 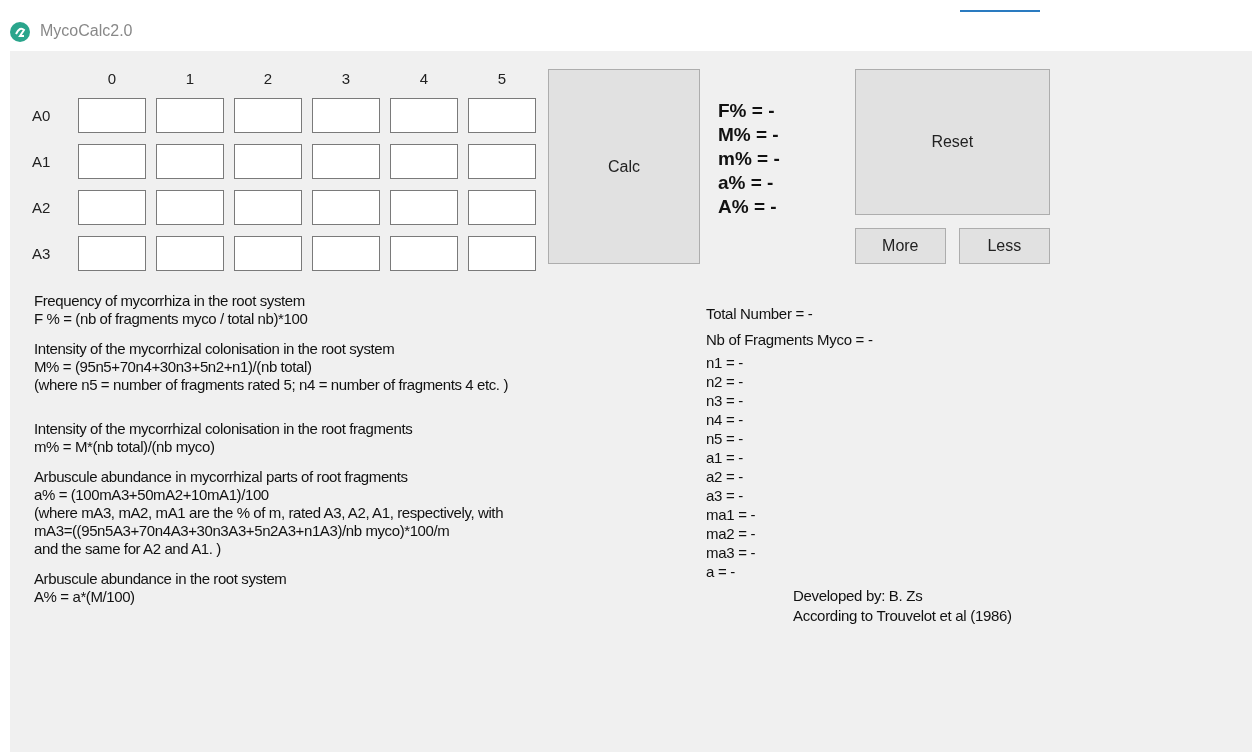 I want to click on formula-text: m% = M*(nb total)/(nb myco), so click(x=125, y=447).